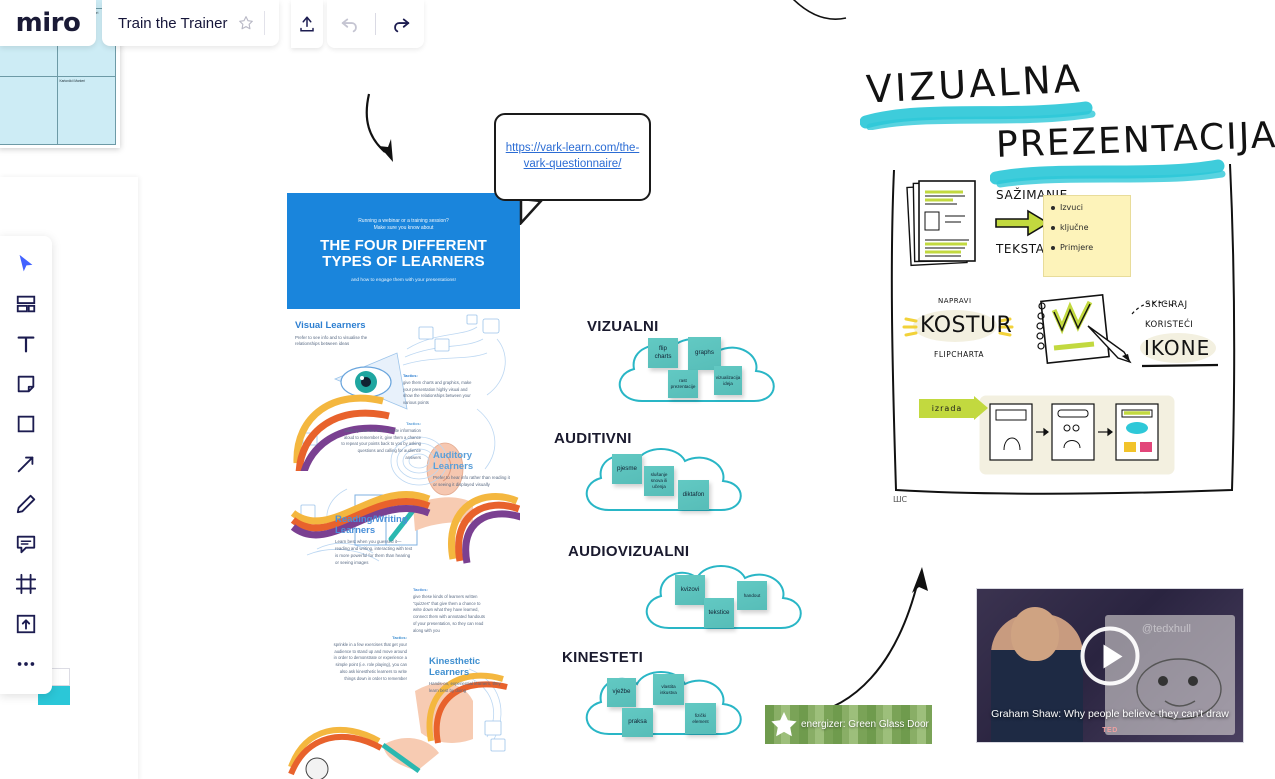  I want to click on cloud-title-audiovizualni: AUDIOVIZUALNI, so click(629, 551).